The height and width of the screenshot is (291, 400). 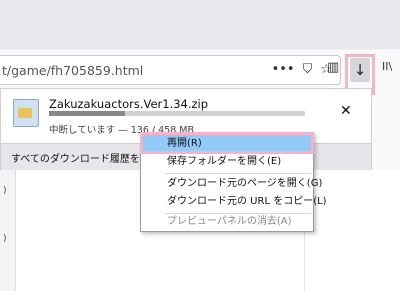 What do you see at coordinates (8, 230) in the screenshot?
I see `page-left-strip: ) )` at bounding box center [8, 230].